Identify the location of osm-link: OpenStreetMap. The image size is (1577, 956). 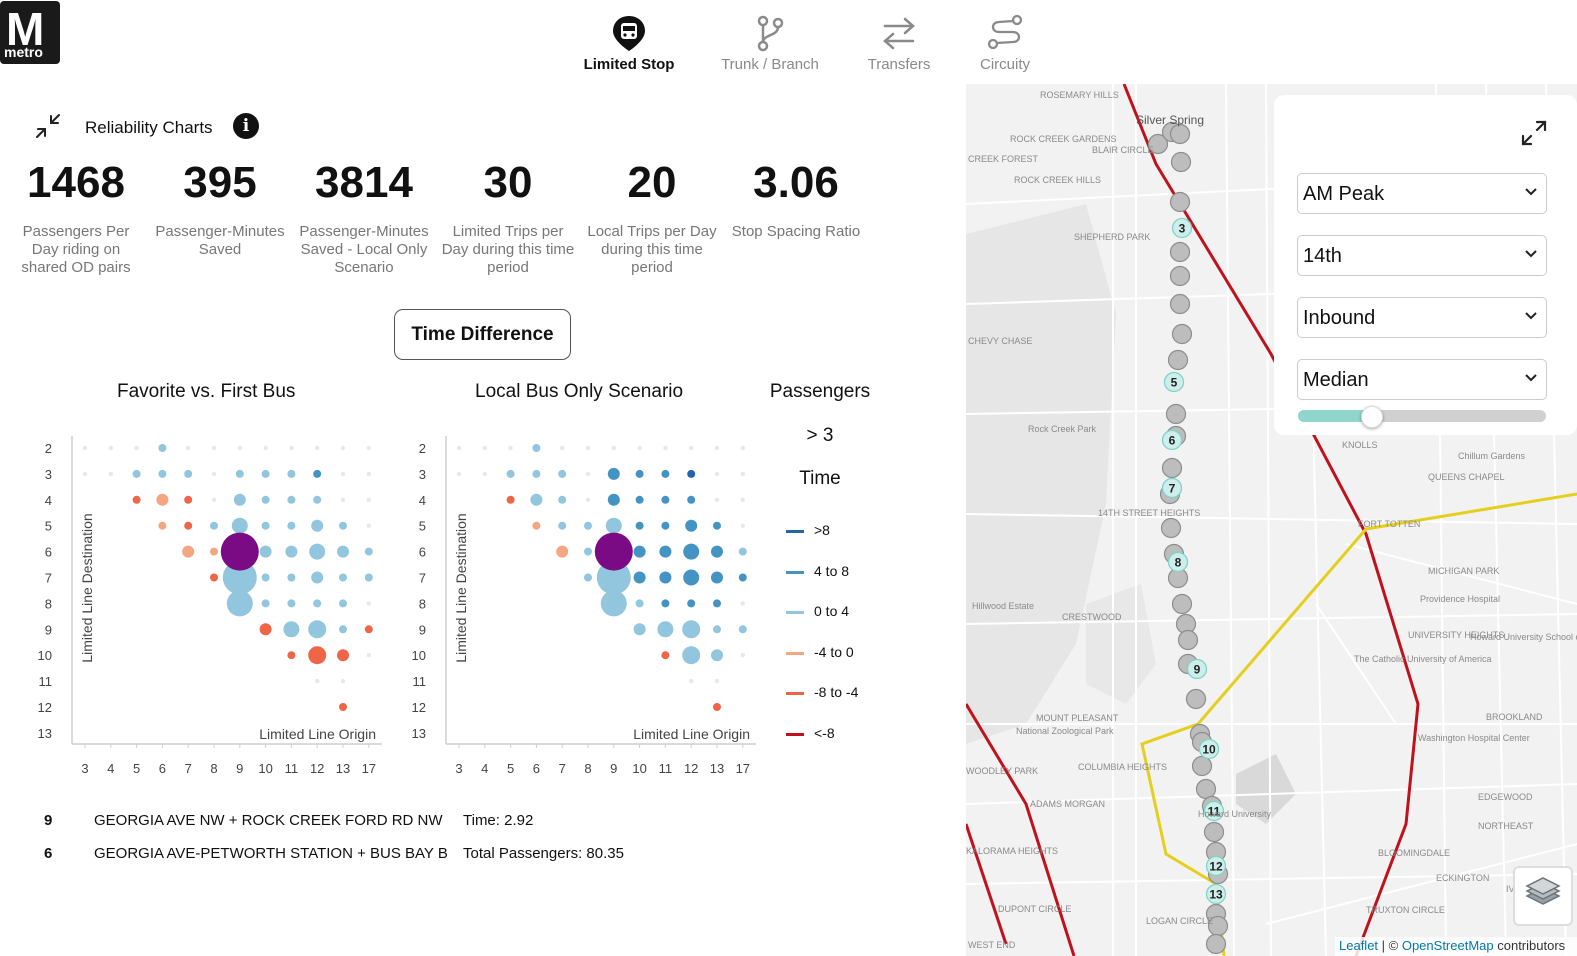
(1448, 945).